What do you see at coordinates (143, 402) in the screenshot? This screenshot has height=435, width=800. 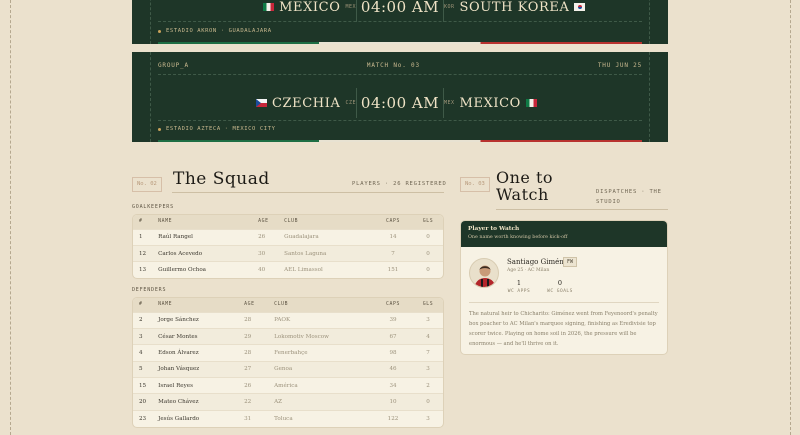 I see `cell-num: 20` at bounding box center [143, 402].